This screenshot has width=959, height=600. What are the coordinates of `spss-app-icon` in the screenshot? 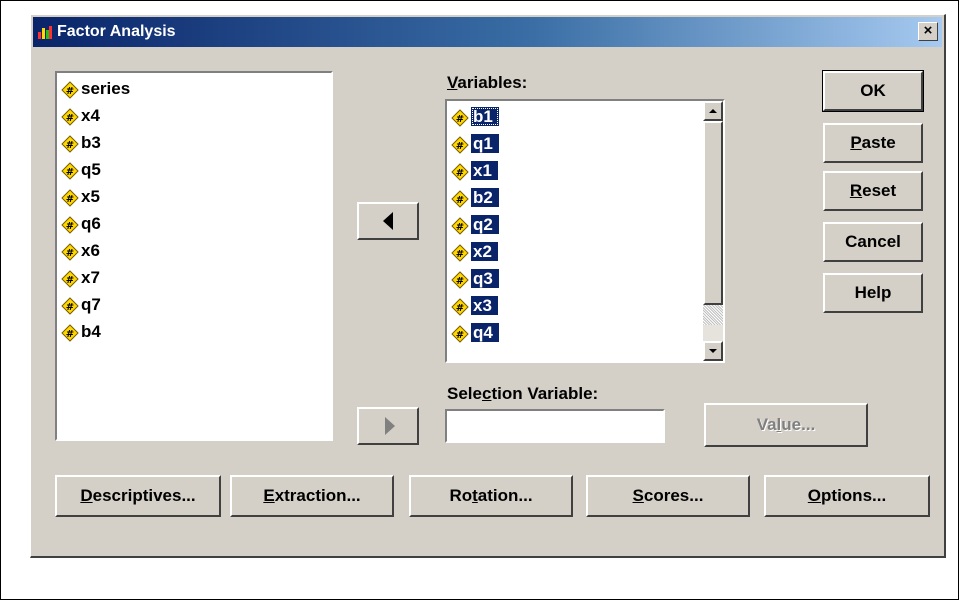 It's located at (45, 32).